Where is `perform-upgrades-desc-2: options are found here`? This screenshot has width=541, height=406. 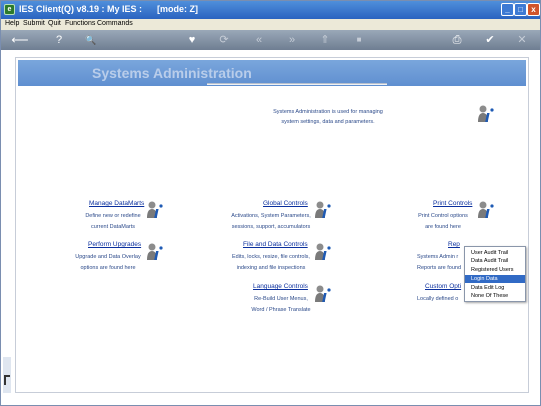
perform-upgrades-desc-2: options are found here is located at coordinates (108, 268).